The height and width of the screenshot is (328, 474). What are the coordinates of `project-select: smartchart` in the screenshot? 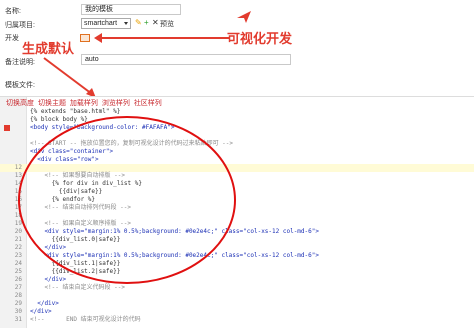 It's located at (106, 23).